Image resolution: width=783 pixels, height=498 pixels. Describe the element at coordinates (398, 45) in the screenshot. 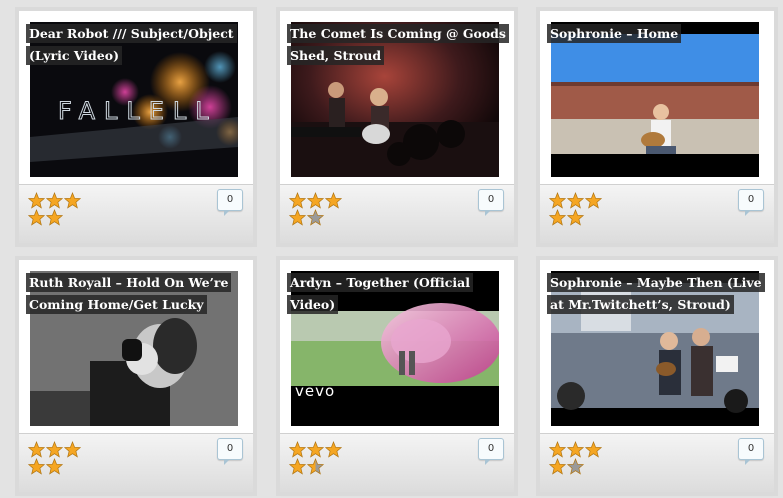

I see `video-title: The Comet Is Coming @ Goods Shed, Stroud` at that location.